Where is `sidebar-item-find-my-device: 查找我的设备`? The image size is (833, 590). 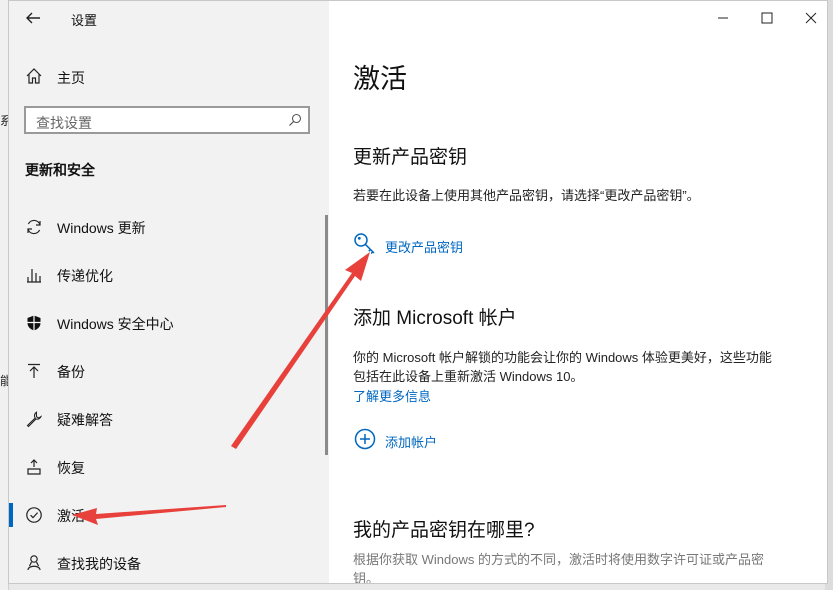 sidebar-item-find-my-device: 查找我的设备 is located at coordinates (169, 563).